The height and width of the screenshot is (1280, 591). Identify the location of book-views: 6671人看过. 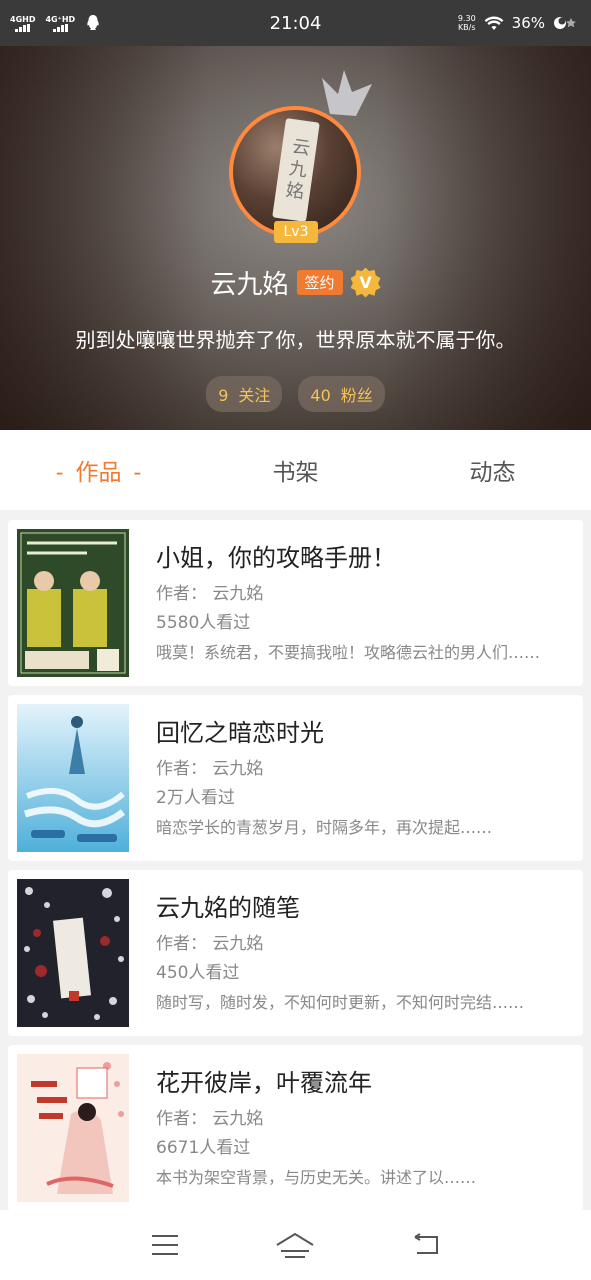
(203, 1148).